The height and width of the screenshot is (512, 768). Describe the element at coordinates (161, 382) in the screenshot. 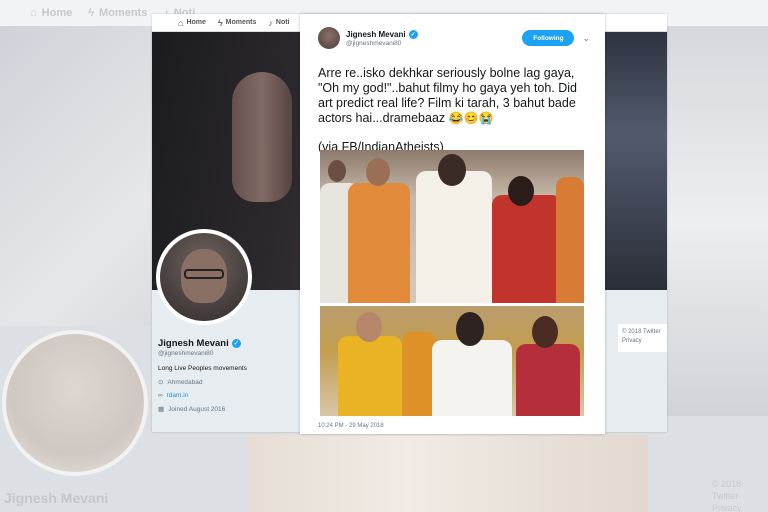

I see `location-icon: ⊙` at that location.